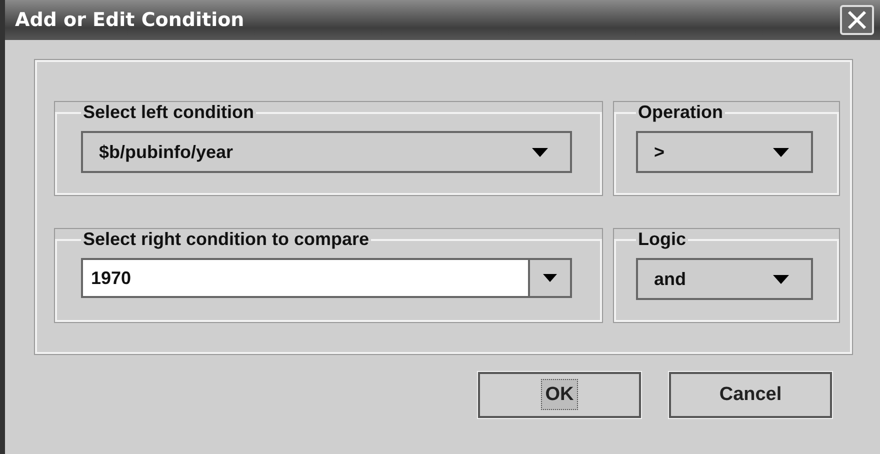  I want to click on dropdown-button, so click(550, 278).